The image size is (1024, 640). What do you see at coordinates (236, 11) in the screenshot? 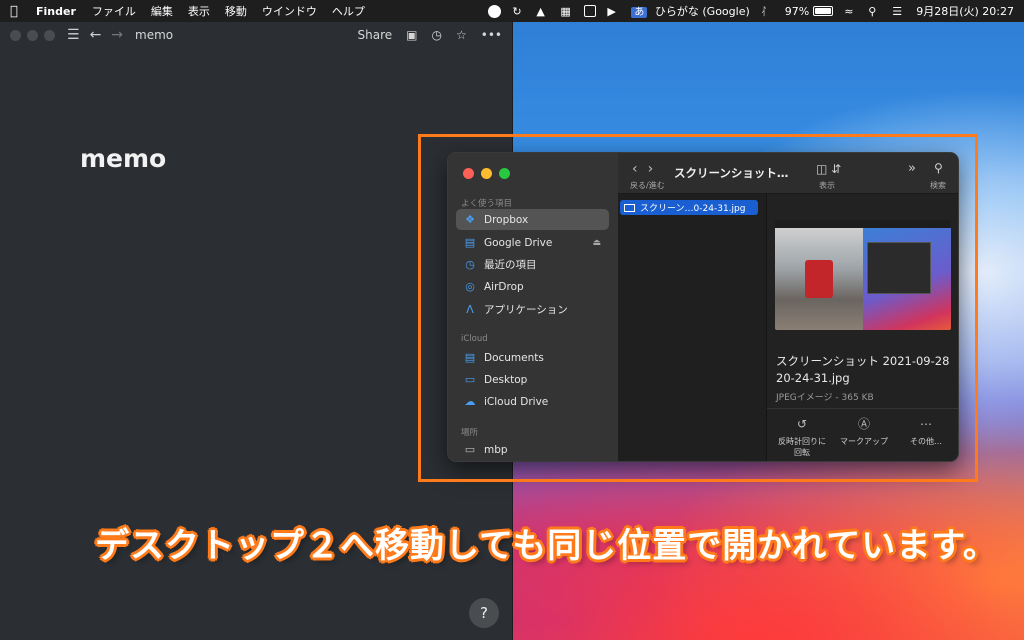
I see `menu-go: 移動` at bounding box center [236, 11].